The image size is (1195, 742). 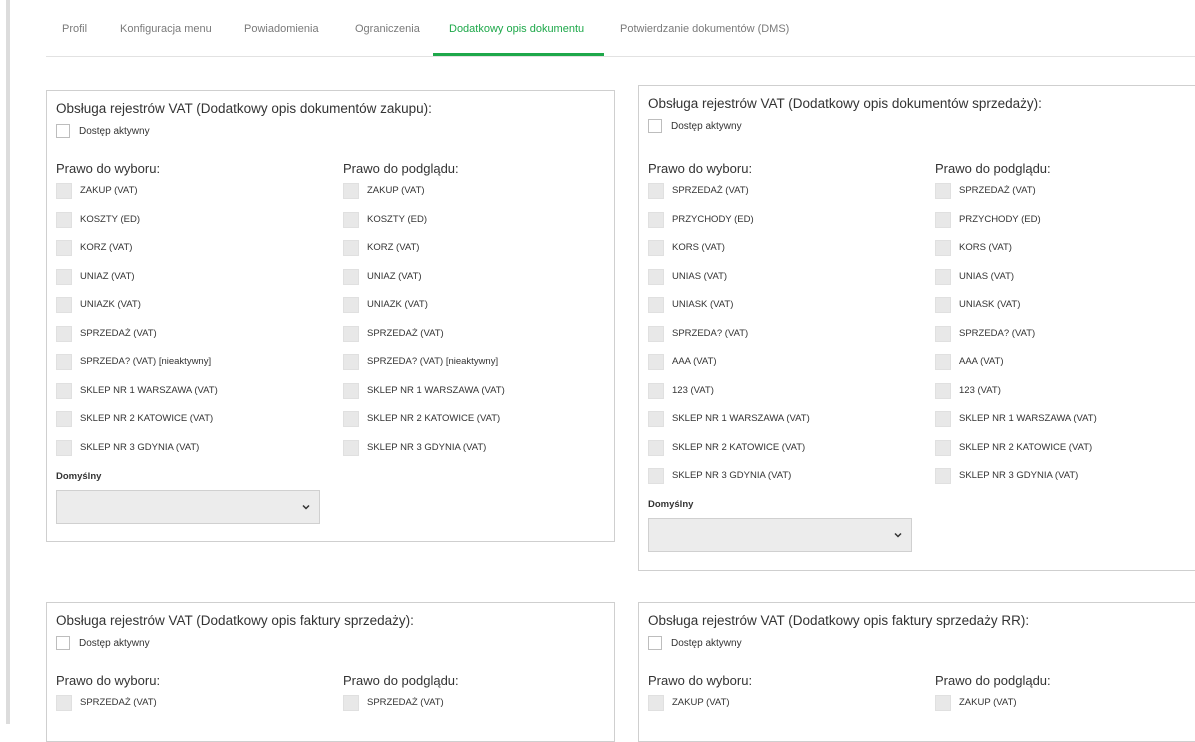 What do you see at coordinates (518, 39) in the screenshot?
I see `tab-dodatkowy-opis-dokumentu: Dodatkowy opis dokumentu` at bounding box center [518, 39].